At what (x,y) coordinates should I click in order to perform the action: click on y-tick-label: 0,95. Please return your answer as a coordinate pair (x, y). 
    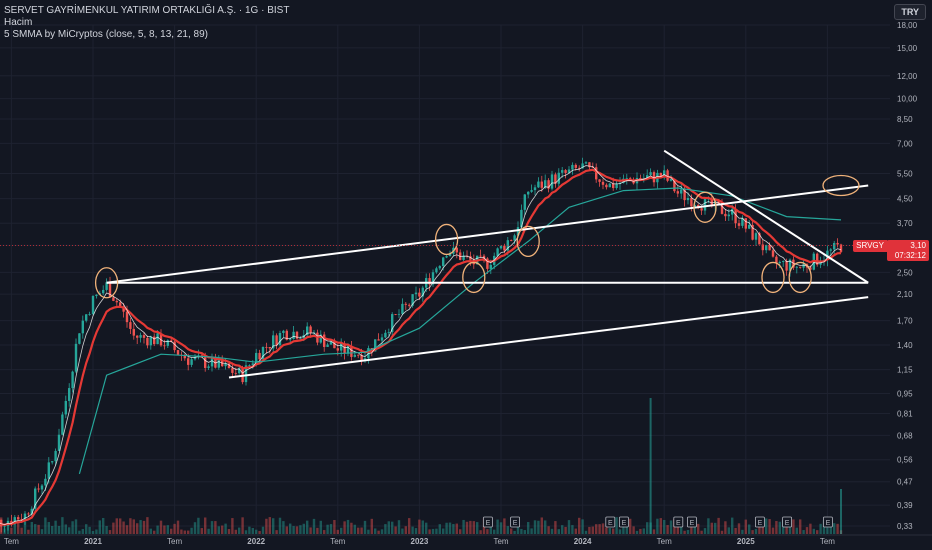
    Looking at the image, I should click on (905, 394).